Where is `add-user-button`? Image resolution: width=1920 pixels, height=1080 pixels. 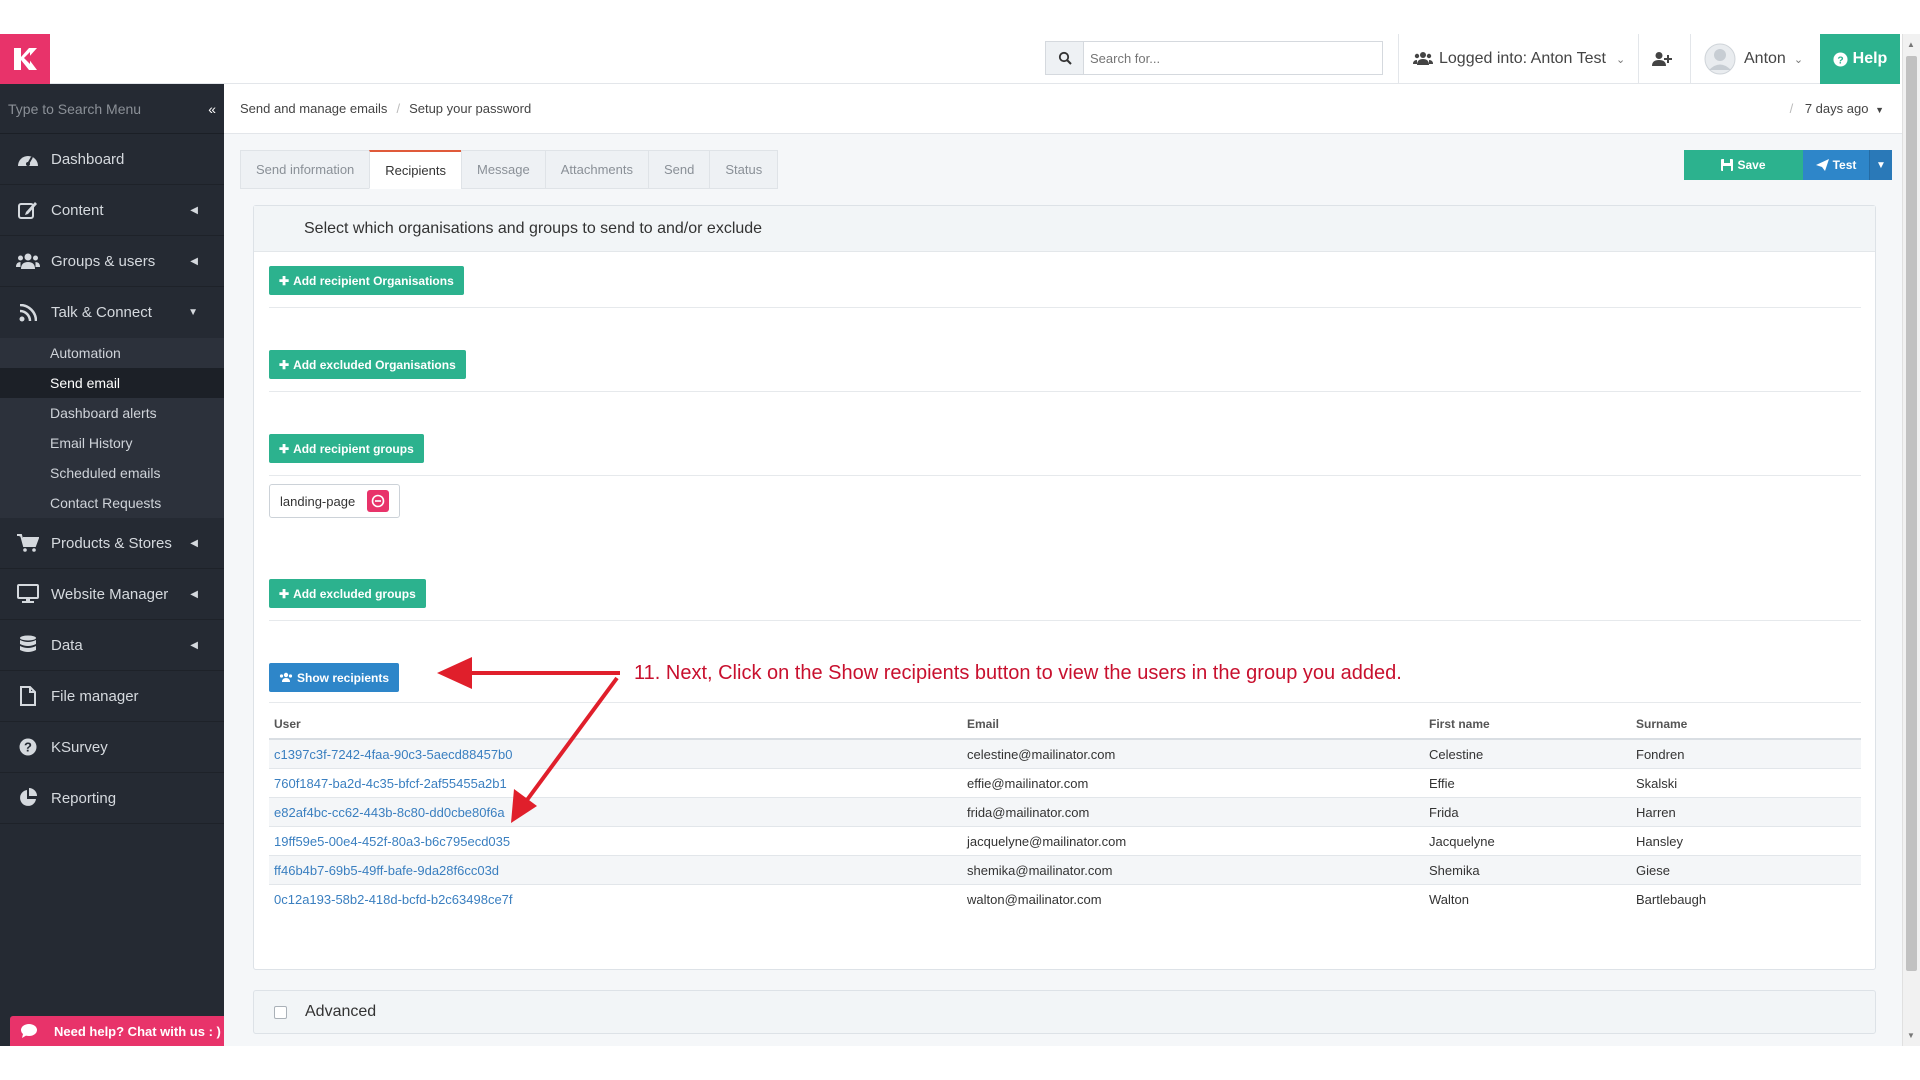 add-user-button is located at coordinates (1662, 59).